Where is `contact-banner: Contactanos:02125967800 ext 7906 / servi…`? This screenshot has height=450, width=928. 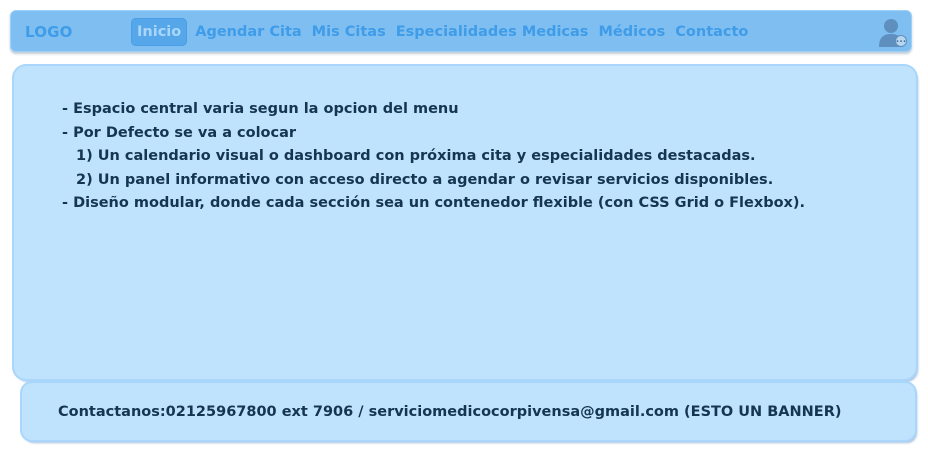 contact-banner: Contactanos:02125967800 ext 7906 / servi… is located at coordinates (468, 411).